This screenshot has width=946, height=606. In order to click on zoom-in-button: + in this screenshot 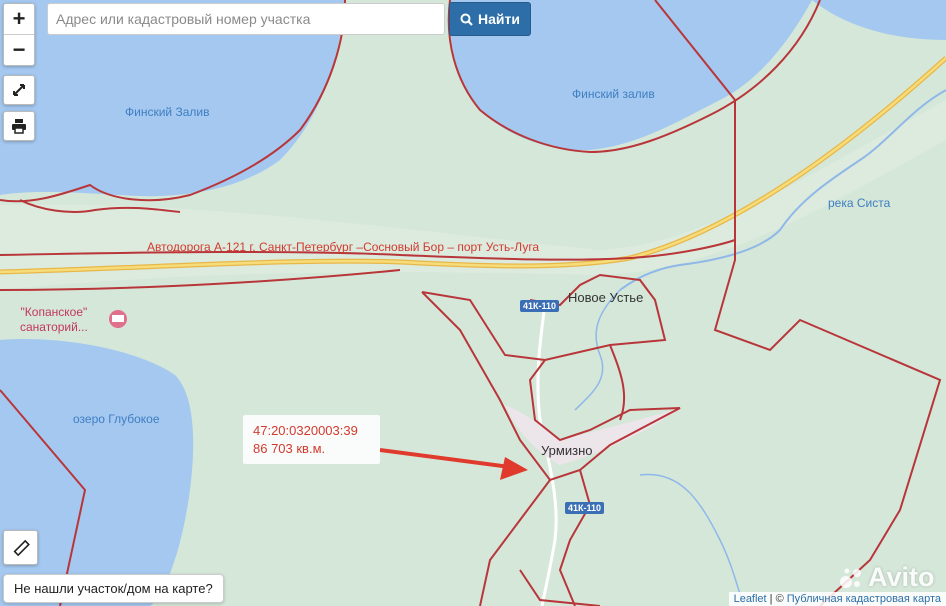, I will do `click(19, 19)`.